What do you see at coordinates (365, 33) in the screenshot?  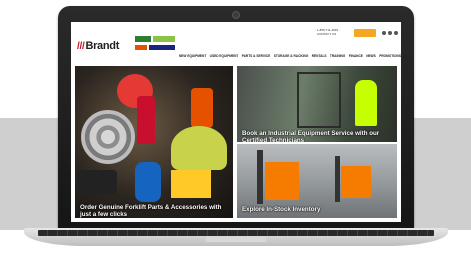 I see `request-quote-button` at bounding box center [365, 33].